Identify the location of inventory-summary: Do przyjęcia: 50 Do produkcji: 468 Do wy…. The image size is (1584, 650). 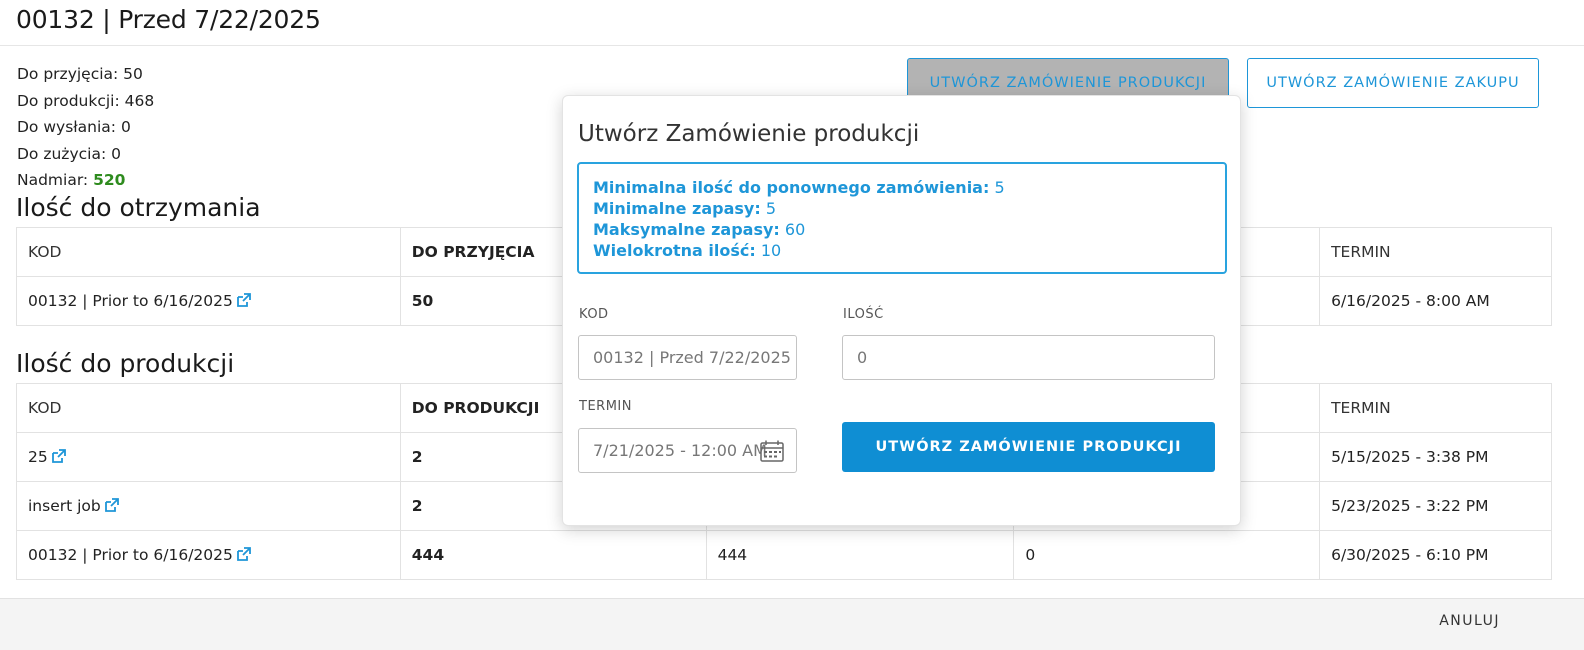
(85, 127).